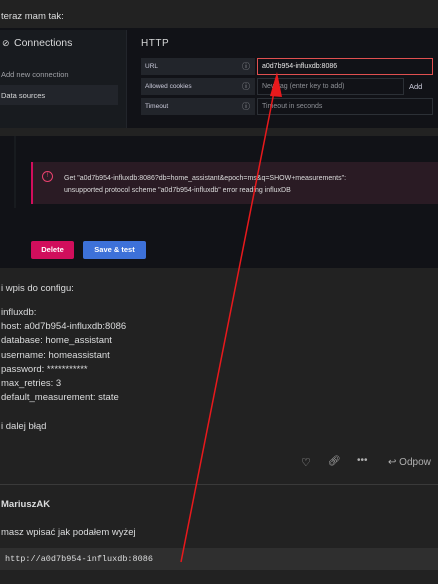  What do you see at coordinates (43, 43) in the screenshot?
I see `connections-title: Connections` at bounding box center [43, 43].